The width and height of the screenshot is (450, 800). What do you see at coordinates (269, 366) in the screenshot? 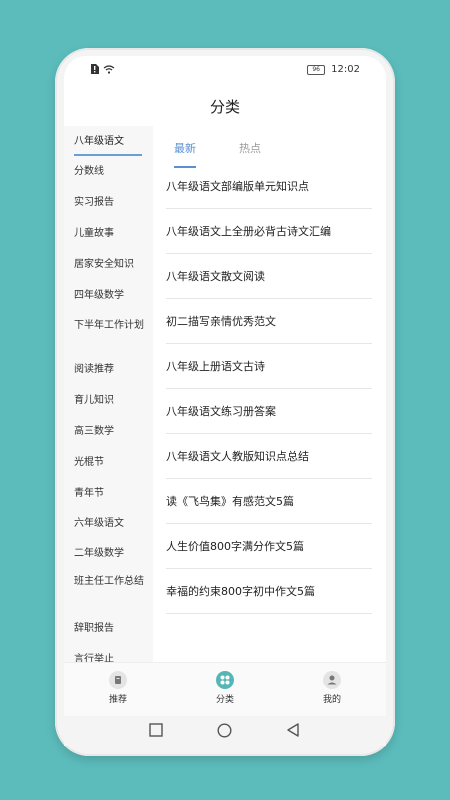
I see `list-item: 八年级上册语文古诗` at bounding box center [269, 366].